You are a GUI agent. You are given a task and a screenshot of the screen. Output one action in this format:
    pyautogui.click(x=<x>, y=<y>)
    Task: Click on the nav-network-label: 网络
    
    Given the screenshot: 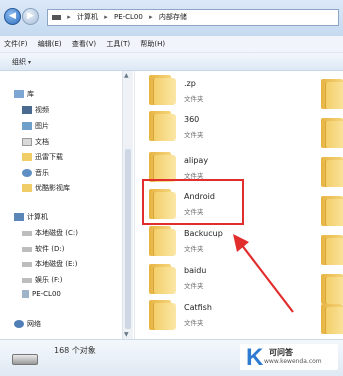 What is the action you would take?
    pyautogui.click(x=34, y=324)
    